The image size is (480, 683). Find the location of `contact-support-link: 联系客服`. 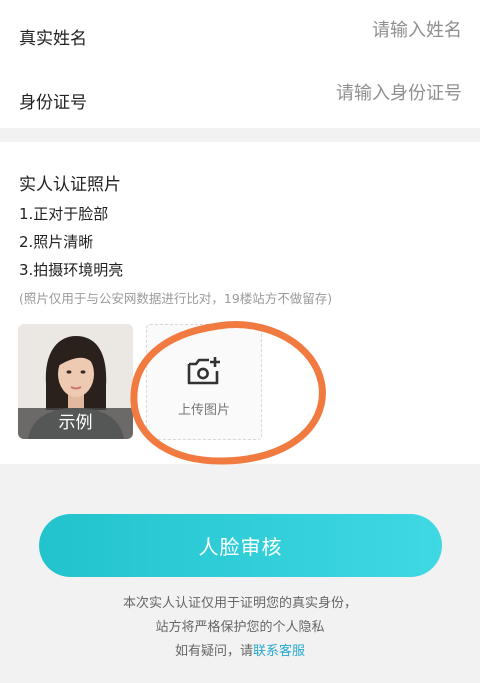

contact-support-link: 联系客服 is located at coordinates (279, 651).